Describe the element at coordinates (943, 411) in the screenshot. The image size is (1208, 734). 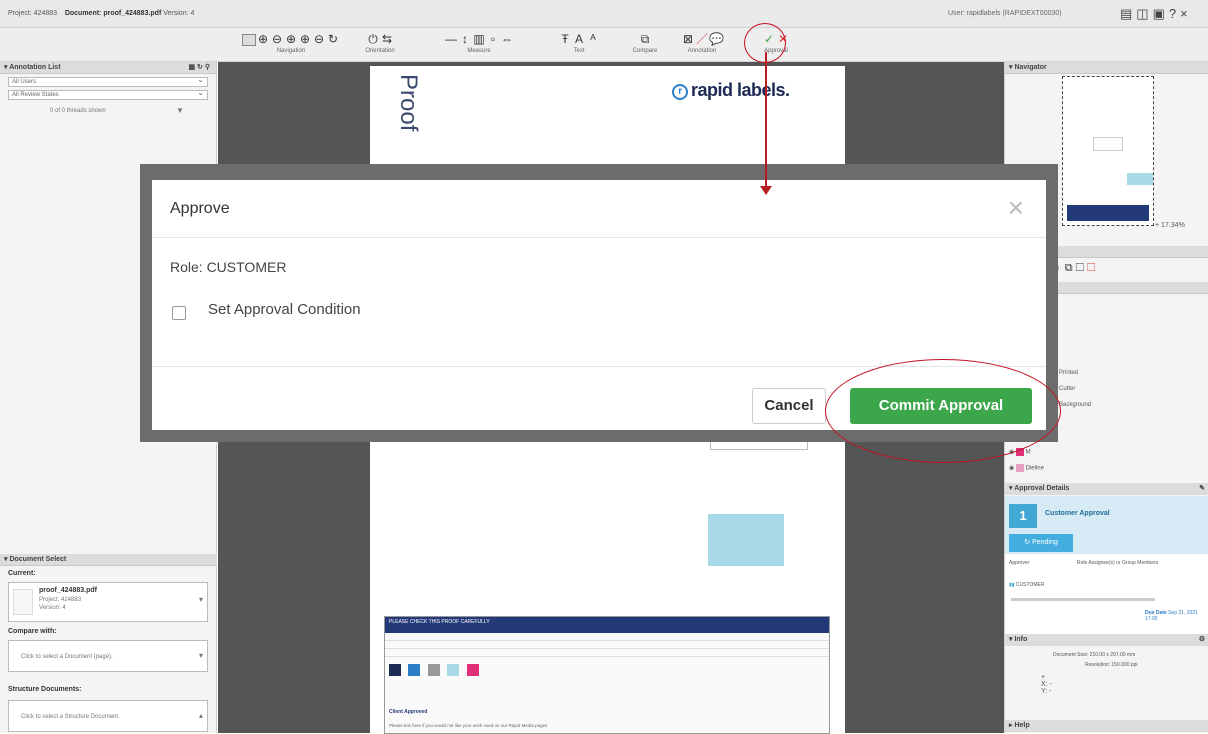
I see `commit-button-highlight` at that location.